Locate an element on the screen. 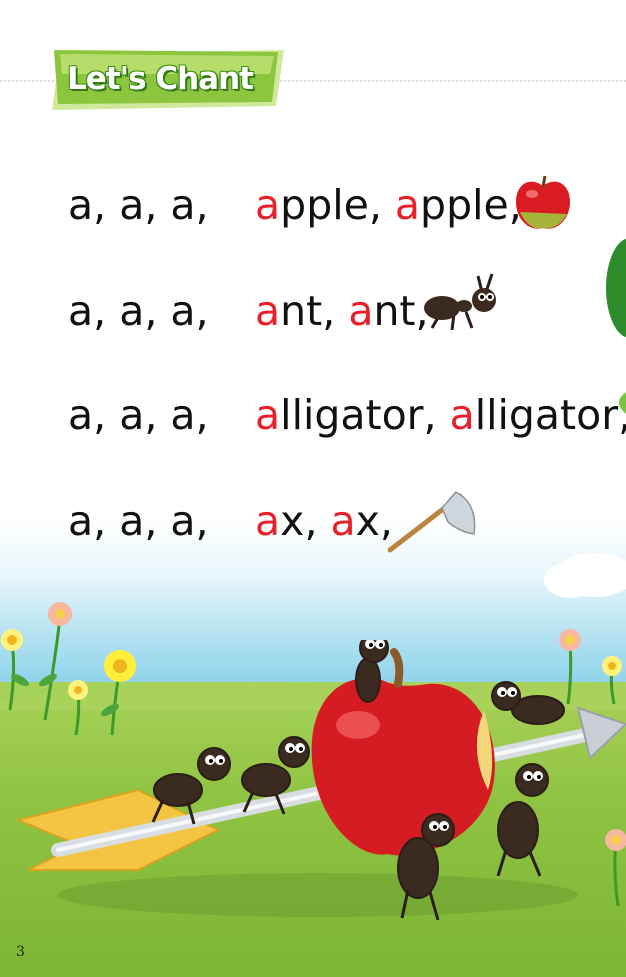  chant-line-alligator: a, a, a, alligator, alligator, is located at coordinates (347, 415).